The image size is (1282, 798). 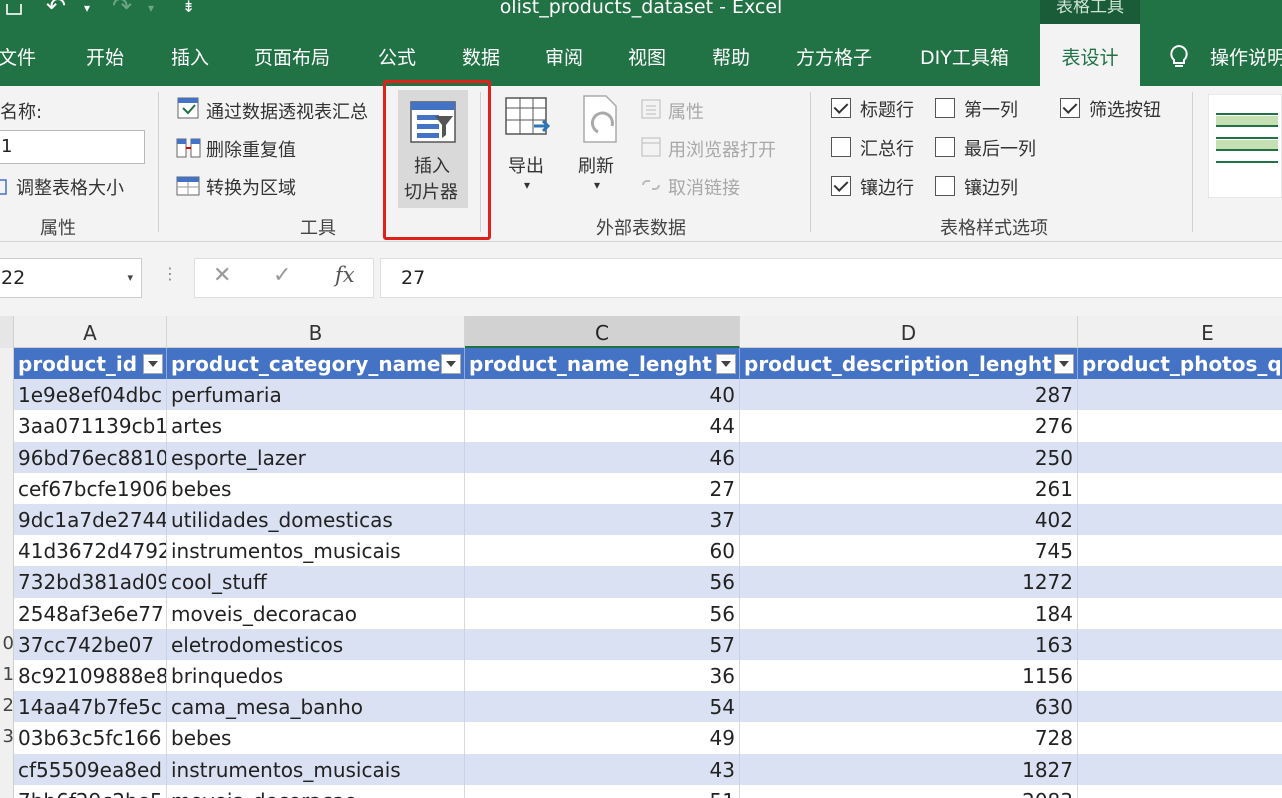 I want to click on column-header-a: A, so click(x=90, y=332).